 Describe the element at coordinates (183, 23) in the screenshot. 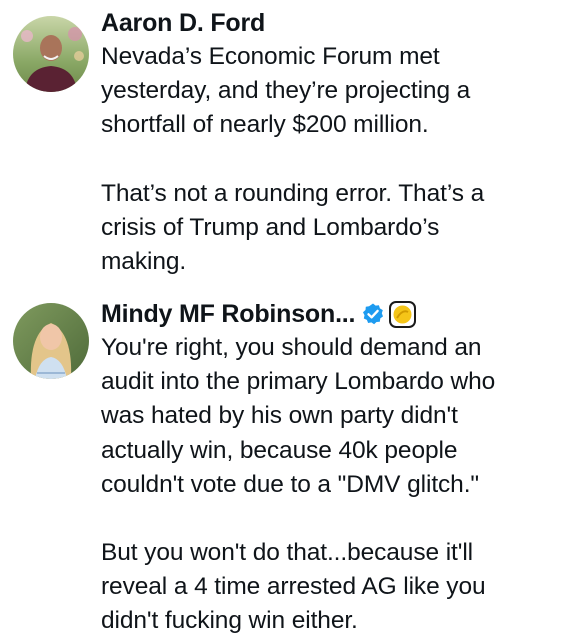

I see `author-name: Aaron D. Ford` at that location.